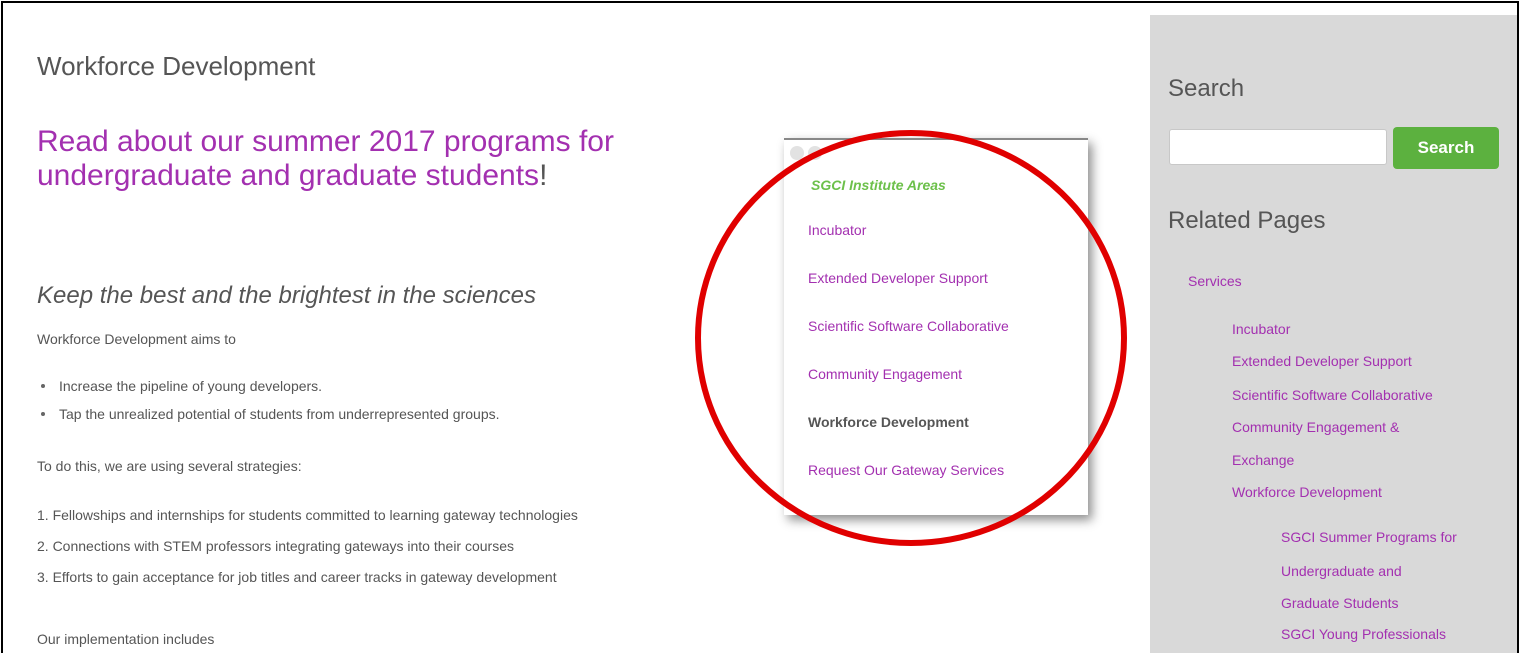 The width and height of the screenshot is (1522, 655). What do you see at coordinates (1307, 492) in the screenshot?
I see `related-link-workforce-development: Workforce Development` at bounding box center [1307, 492].